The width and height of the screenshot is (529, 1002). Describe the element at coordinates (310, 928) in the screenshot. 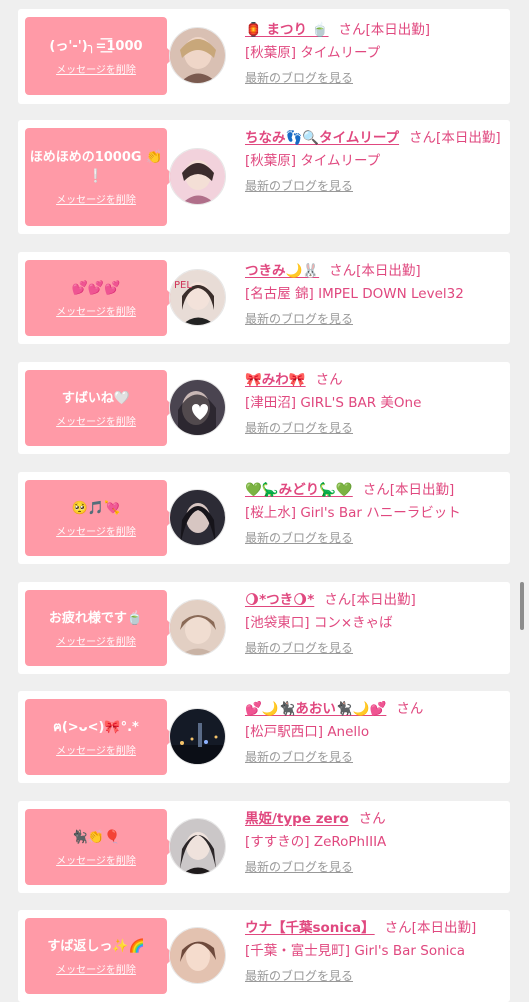

I see `user-name-link: ウナ【千葉sonica】` at that location.